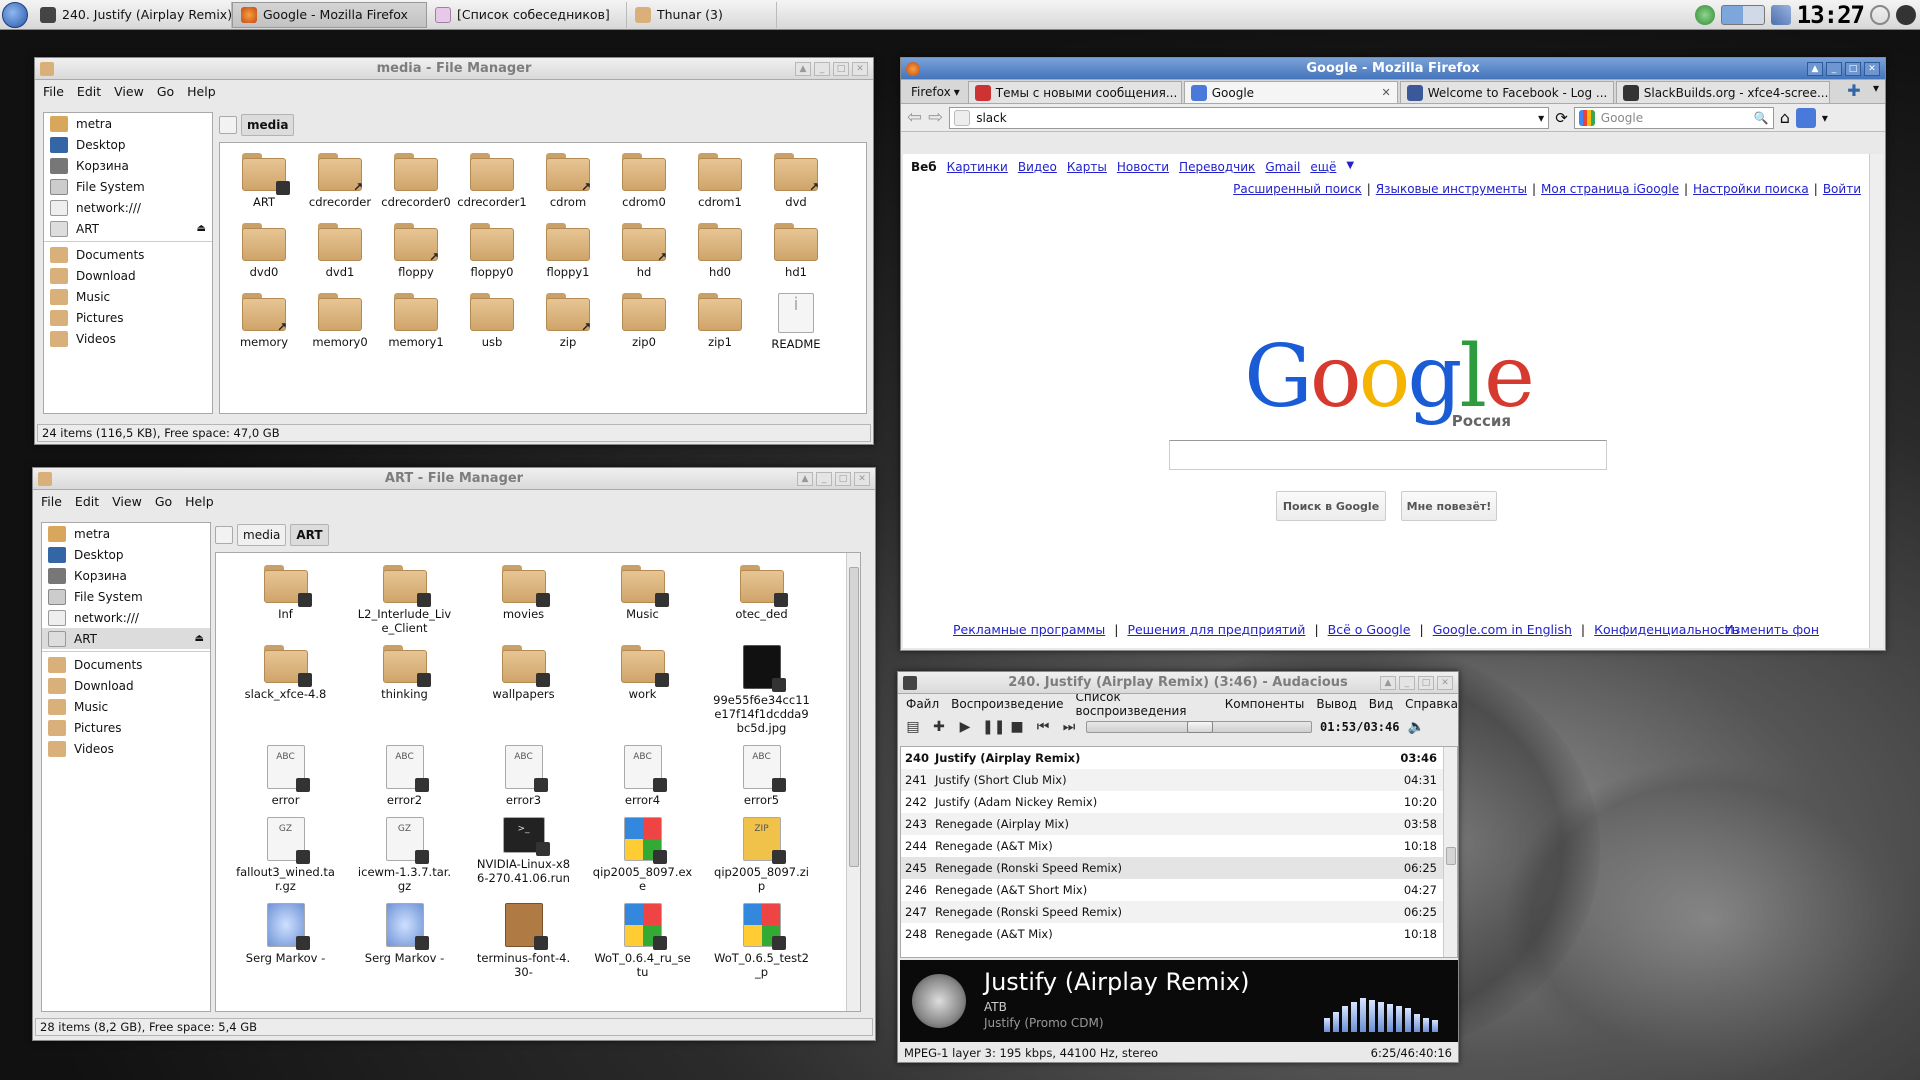 The height and width of the screenshot is (1080, 1920). Describe the element at coordinates (1074, 92) in the screenshot. I see `tab-forum: Темы с новыми сообщения...✕` at that location.